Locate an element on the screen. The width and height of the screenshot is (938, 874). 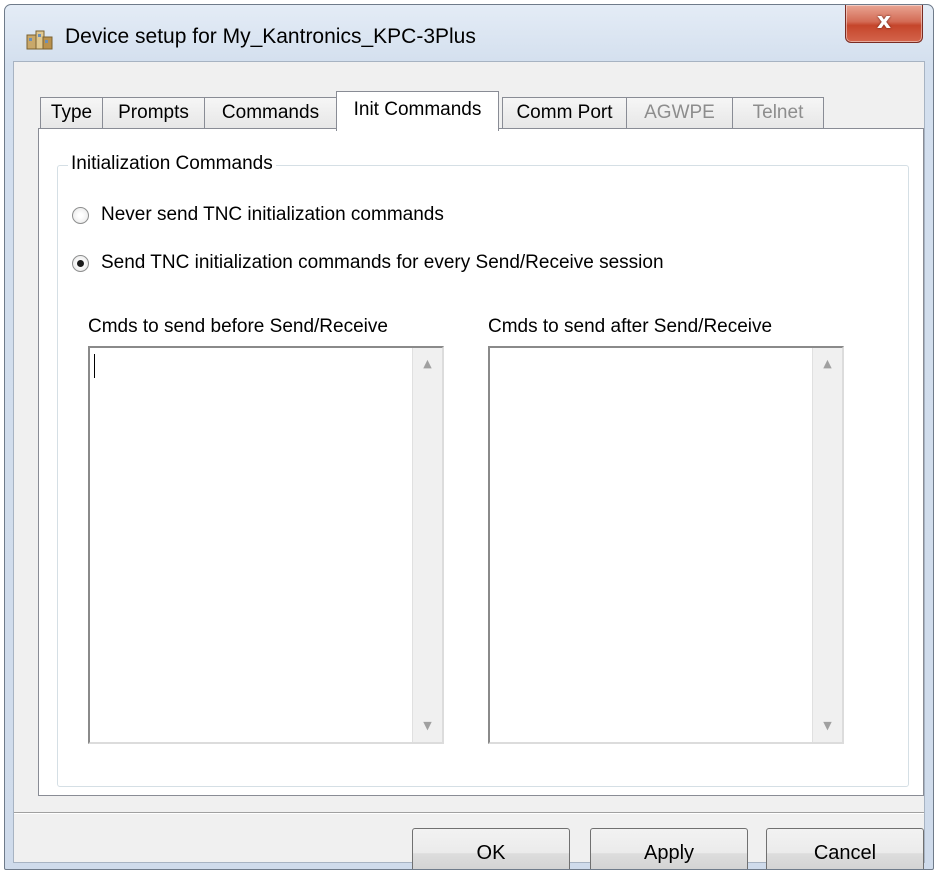
tab-init-commands: Init Commands is located at coordinates (417, 111).